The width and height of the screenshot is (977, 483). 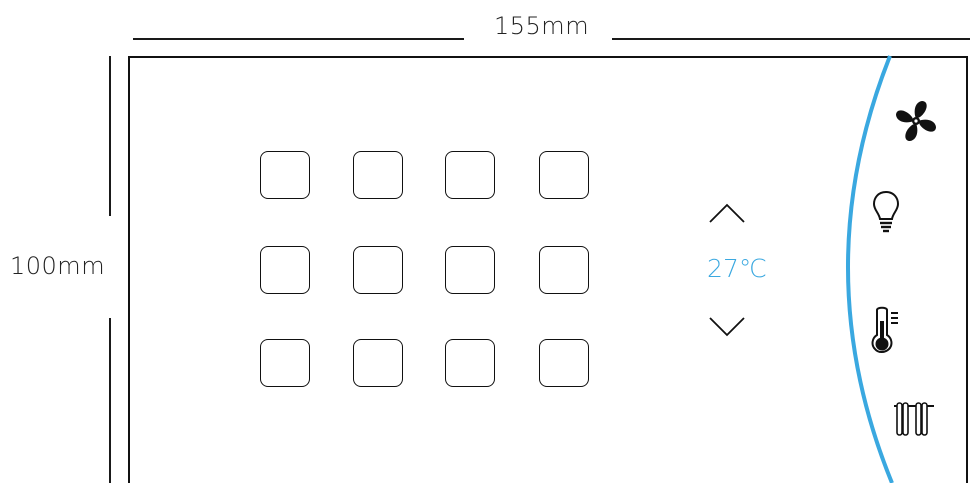 I want to click on lightbulb-icon, so click(x=886, y=214).